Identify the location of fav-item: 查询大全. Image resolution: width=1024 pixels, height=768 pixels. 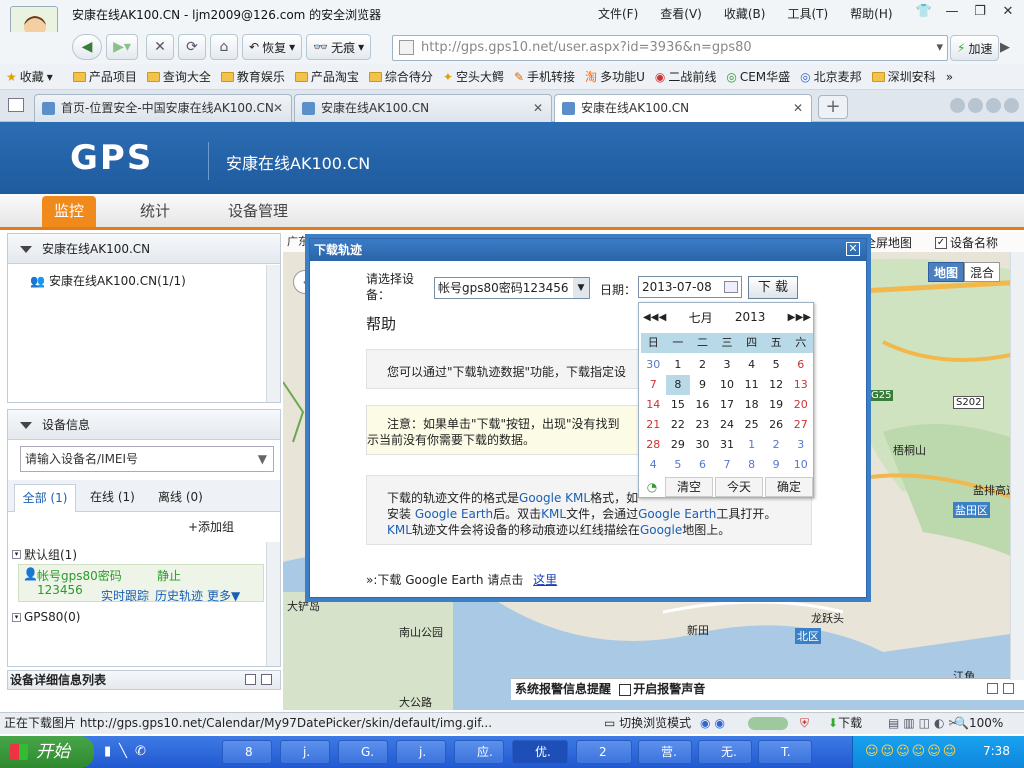
(178, 76).